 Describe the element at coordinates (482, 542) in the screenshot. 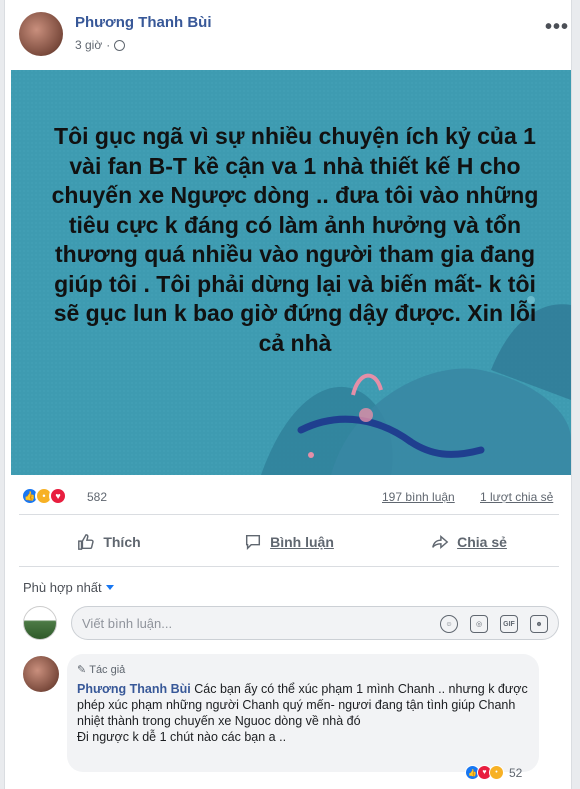

I see `share-label: Chia sẻ` at that location.